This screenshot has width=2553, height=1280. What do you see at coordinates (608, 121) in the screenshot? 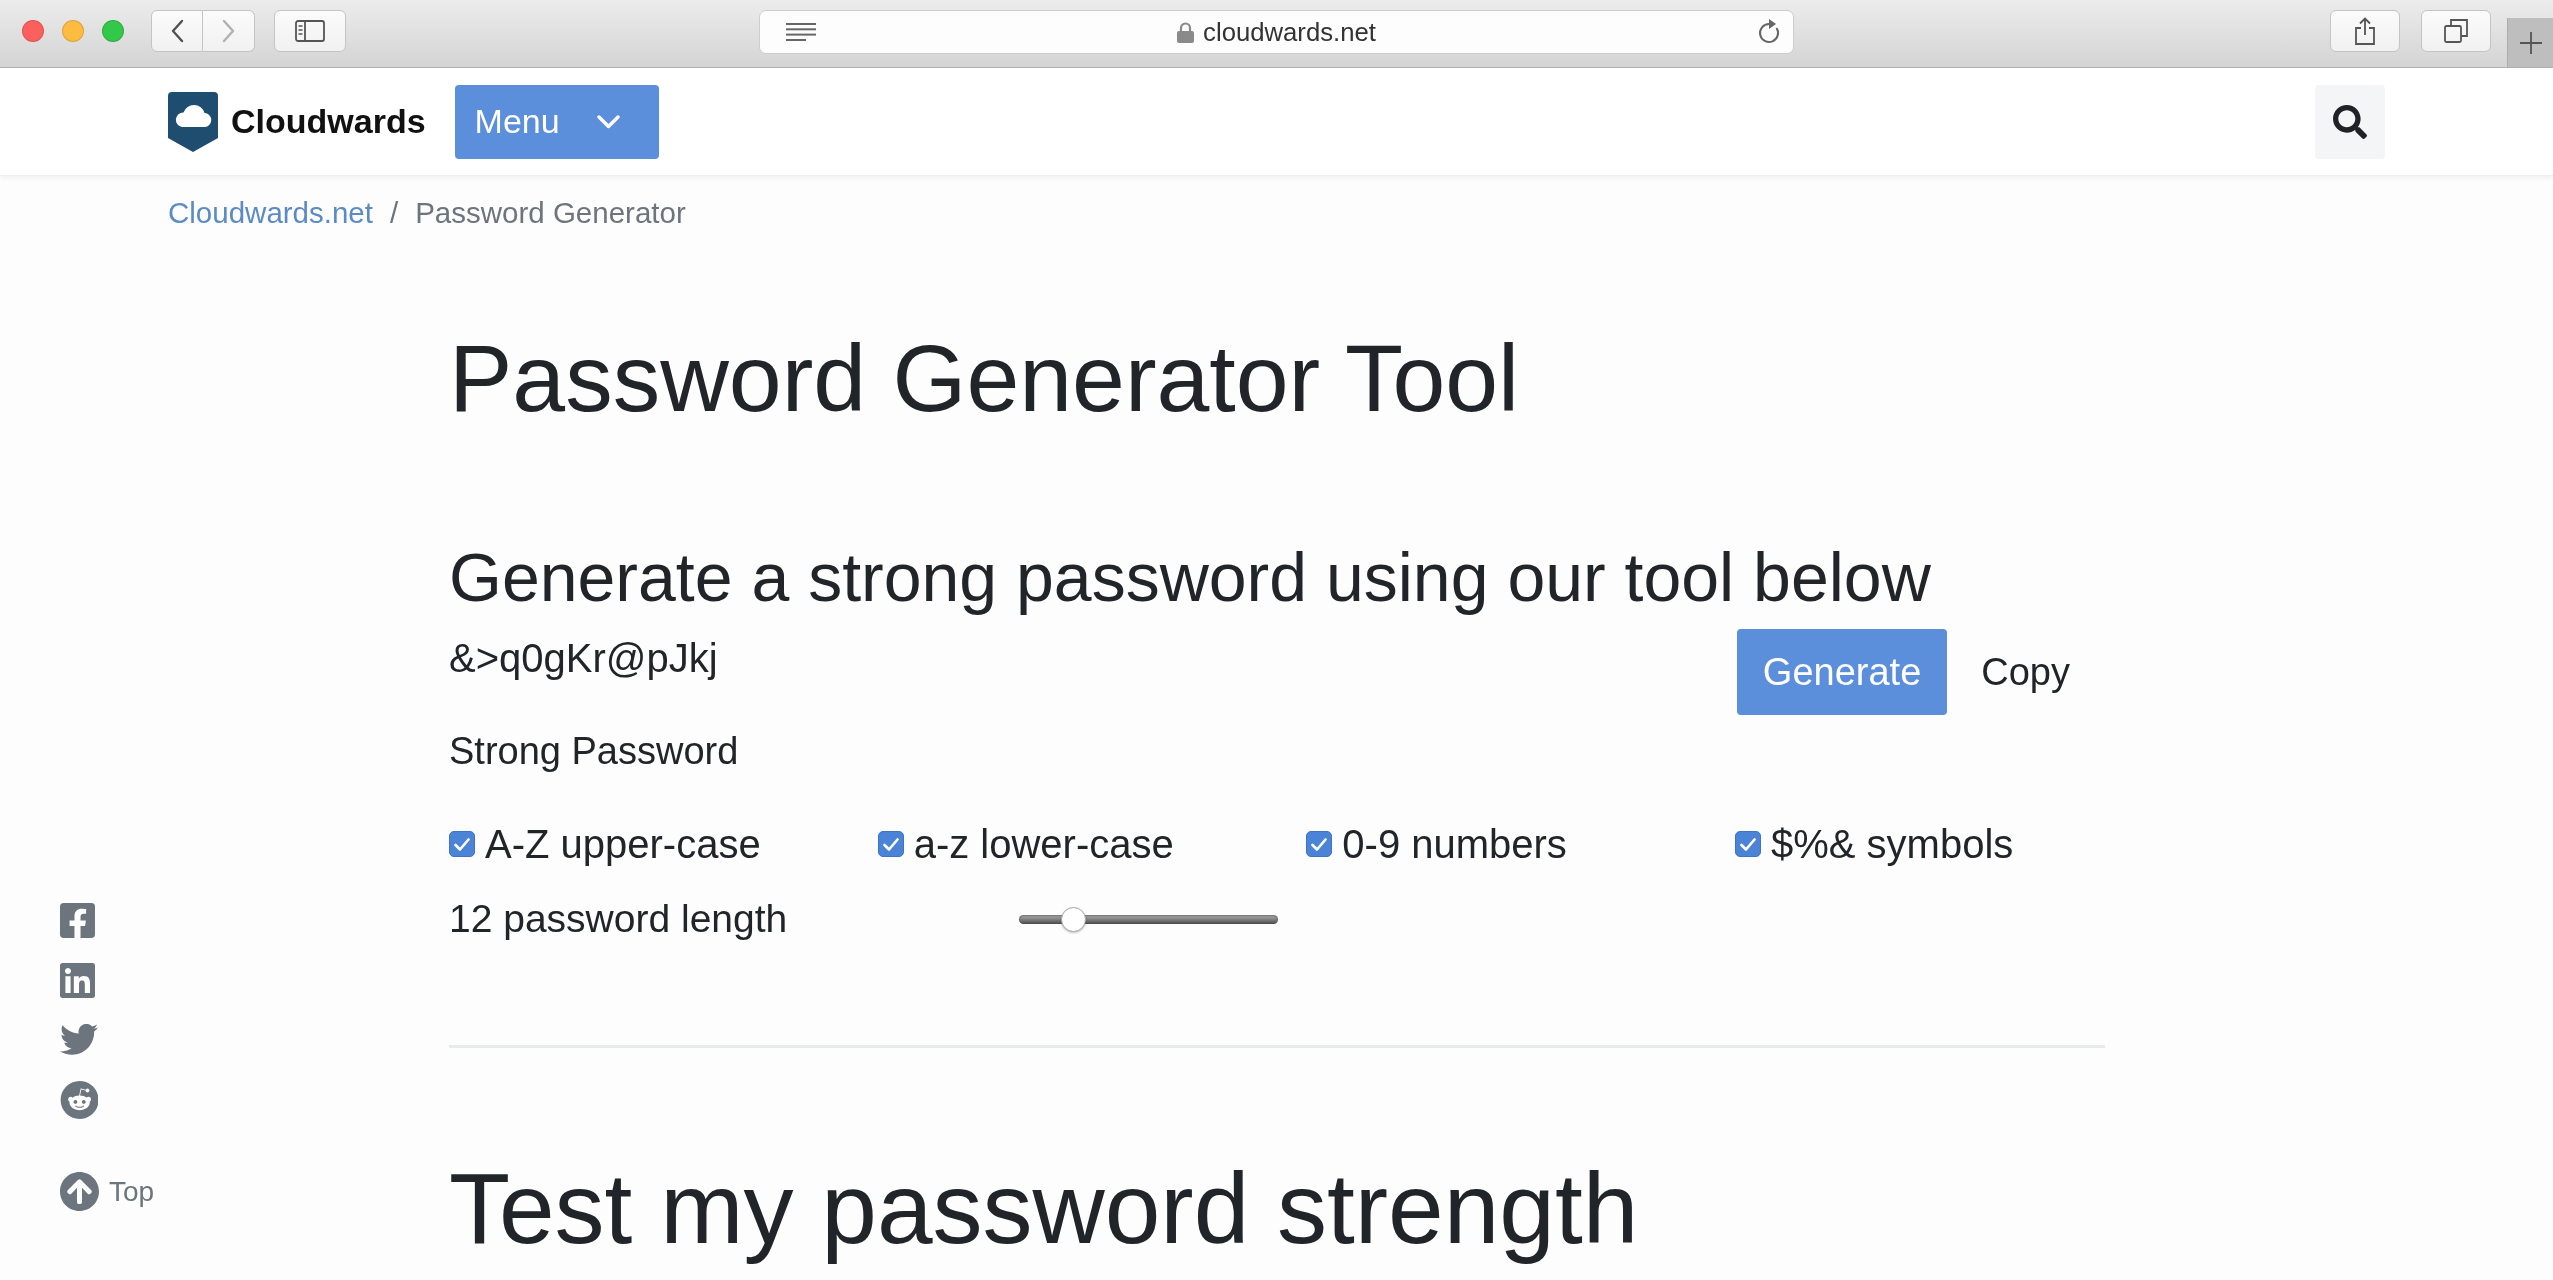
I see `chevron-down-icon` at bounding box center [608, 121].